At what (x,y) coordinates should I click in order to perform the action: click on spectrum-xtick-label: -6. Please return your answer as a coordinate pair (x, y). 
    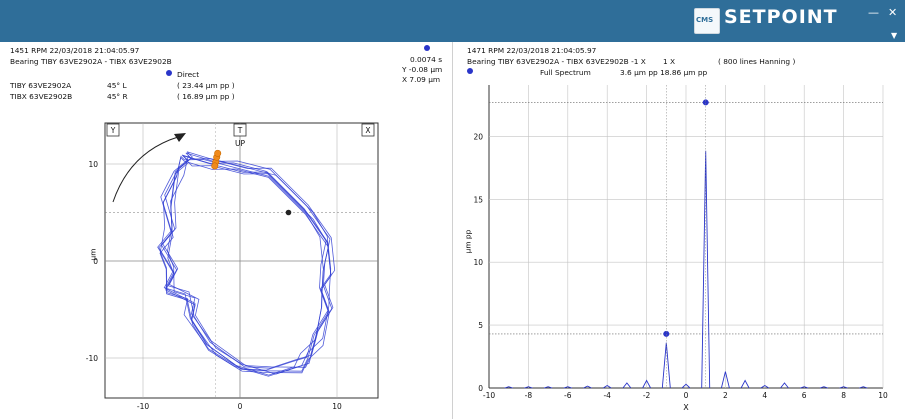
    Looking at the image, I should click on (568, 395).